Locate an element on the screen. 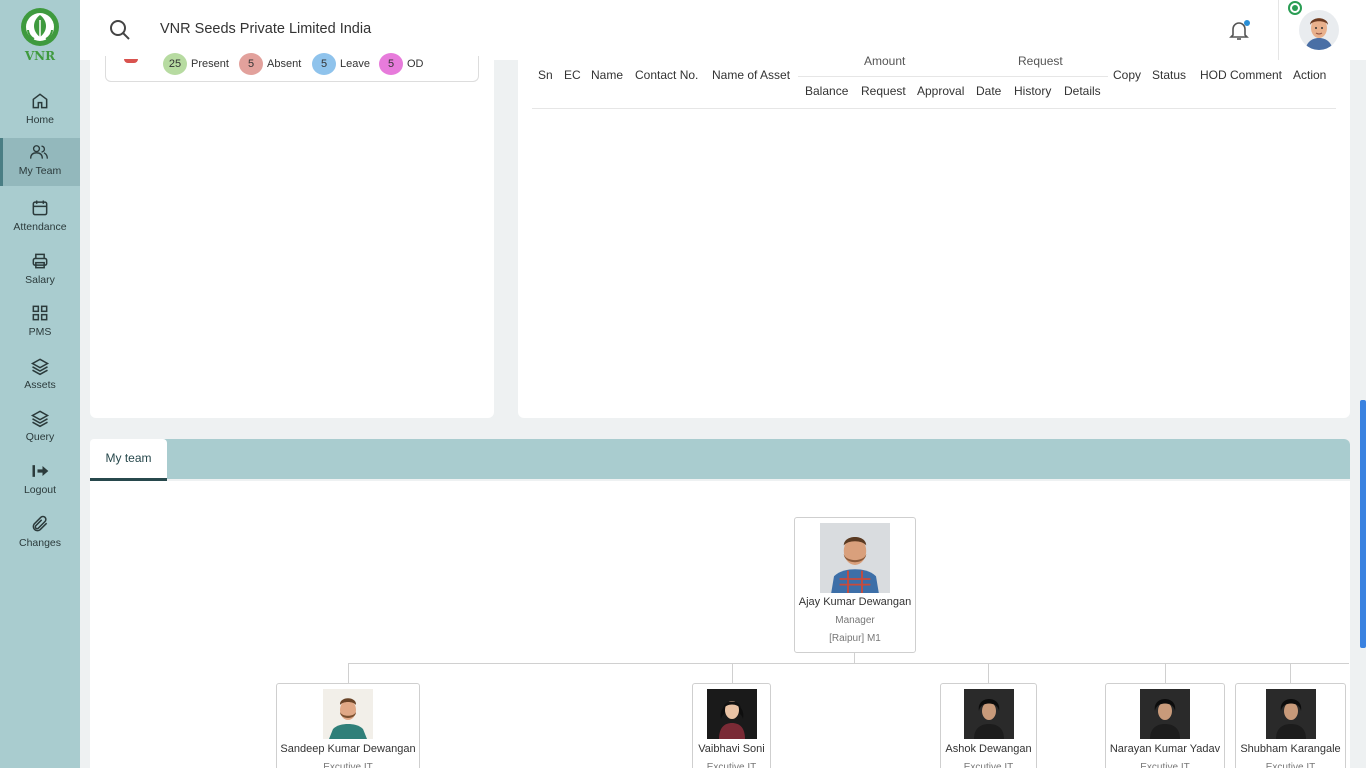  team-tab-bar: My team is located at coordinates (720, 460).